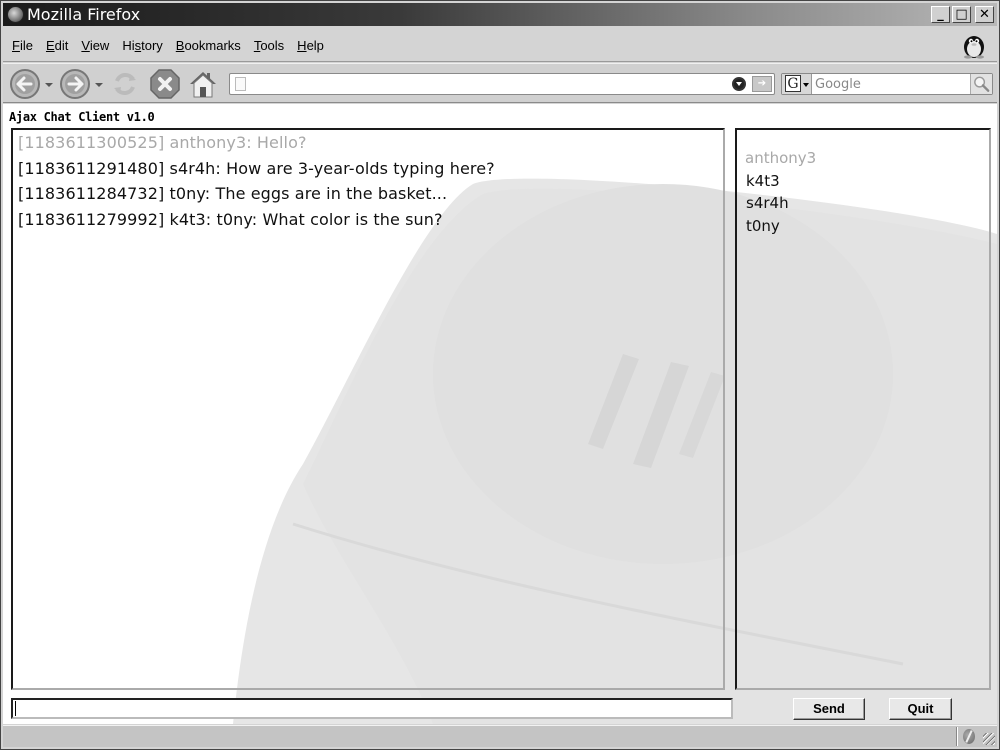  I want to click on close-button: ✕, so click(984, 14).